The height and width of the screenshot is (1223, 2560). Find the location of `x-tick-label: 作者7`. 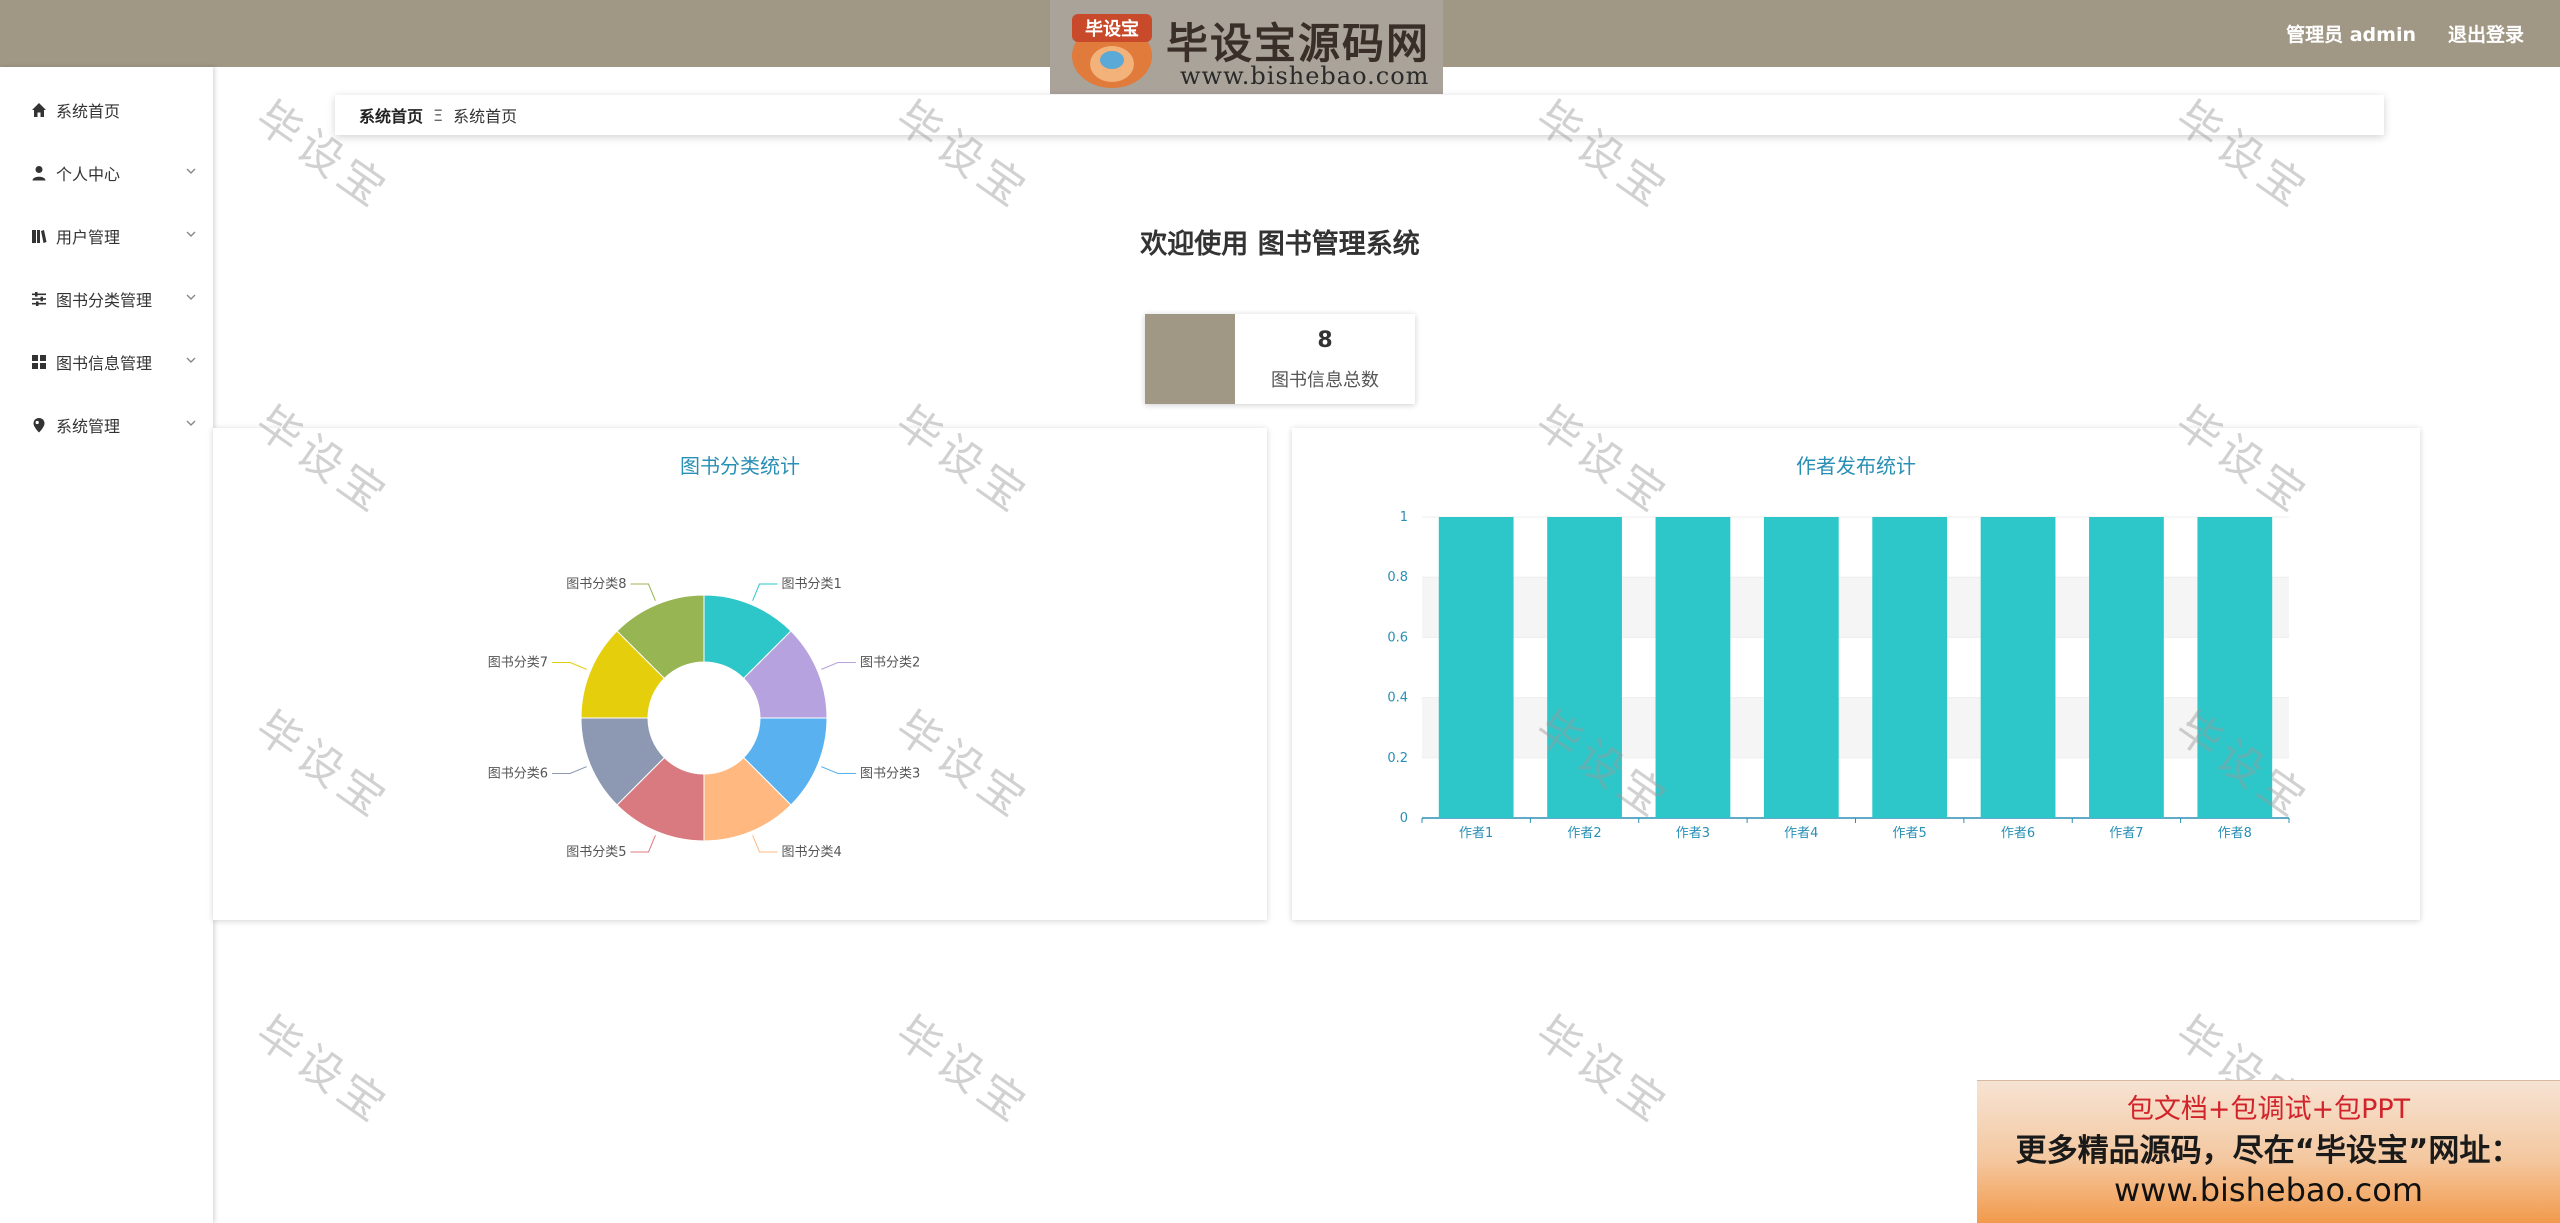

x-tick-label: 作者7 is located at coordinates (2126, 833).